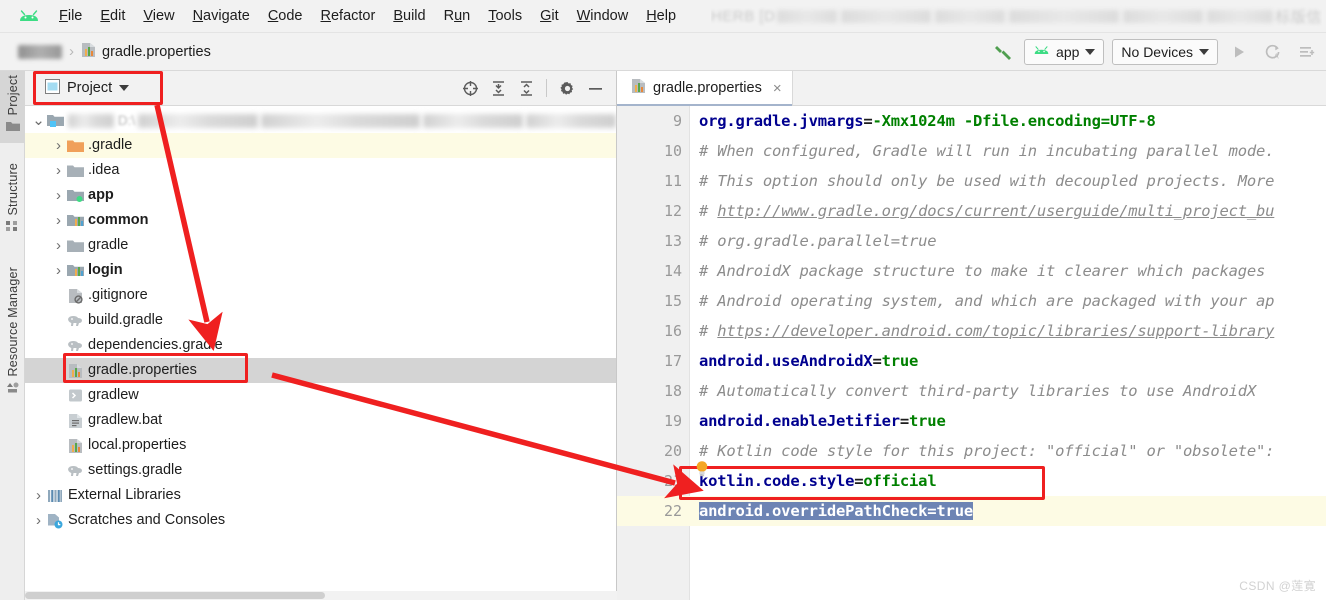  What do you see at coordinates (70, 16) in the screenshot?
I see `menu-item-file: File` at bounding box center [70, 16].